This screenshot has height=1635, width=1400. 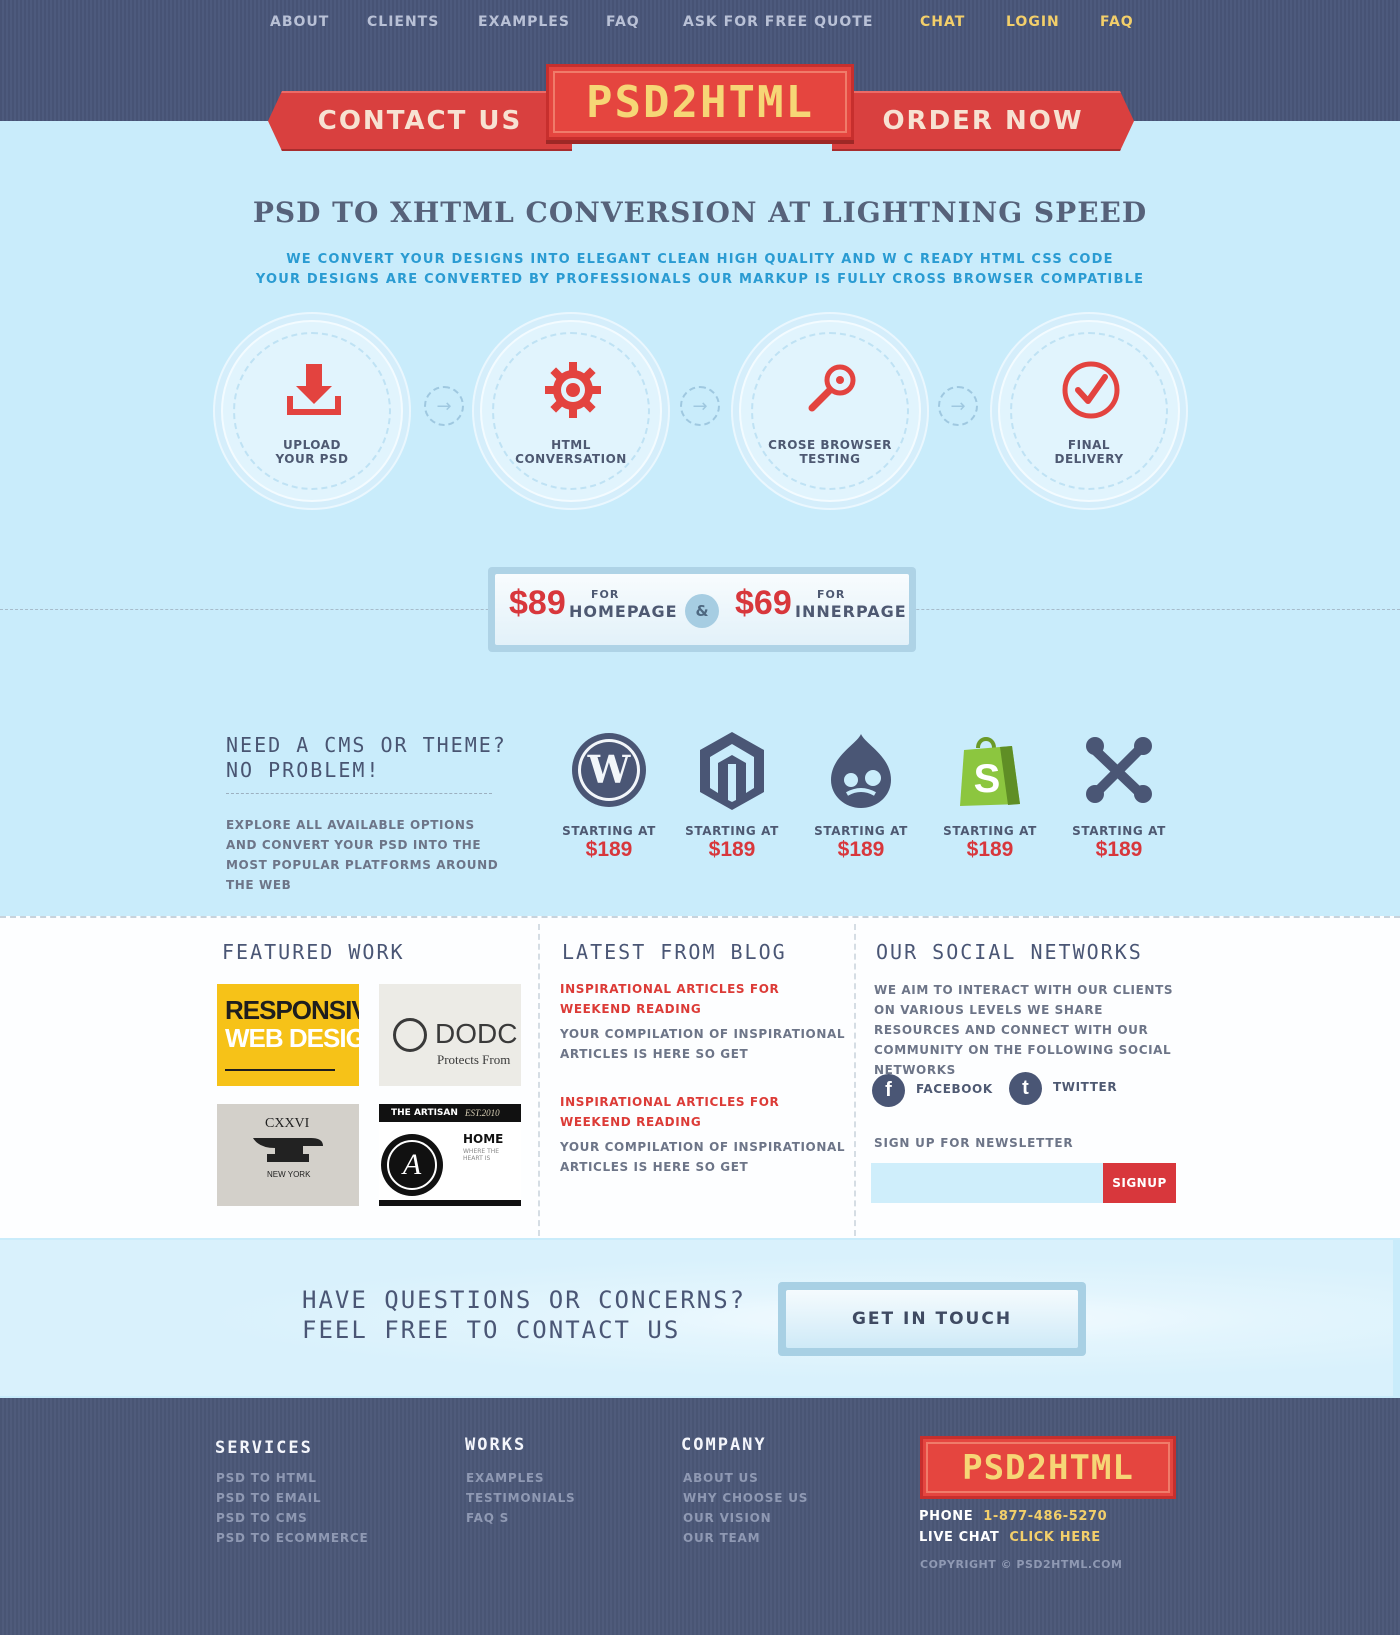 I want to click on step-conversion: HTML CONVERSATION, so click(x=571, y=411).